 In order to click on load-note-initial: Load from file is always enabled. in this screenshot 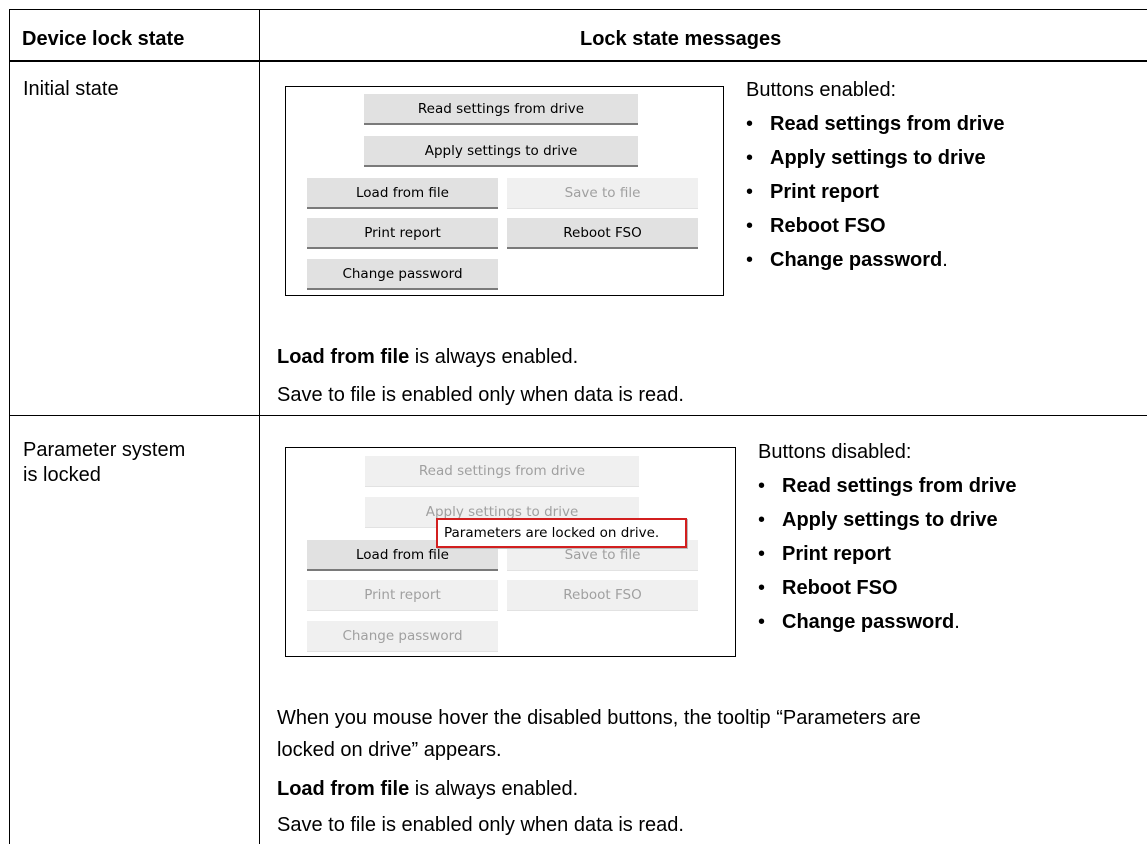, I will do `click(428, 357)`.